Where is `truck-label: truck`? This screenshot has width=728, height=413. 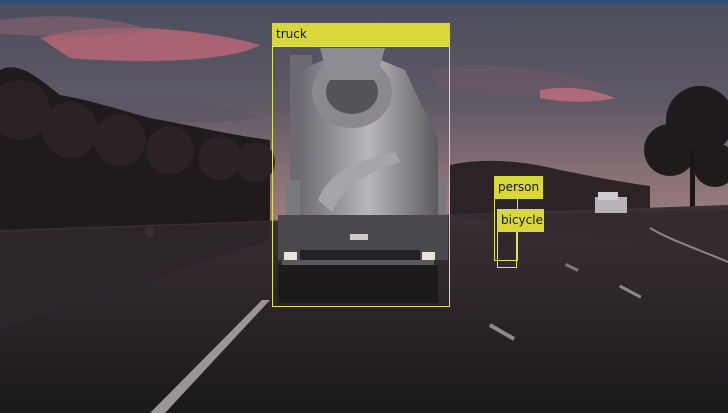
truck-label: truck is located at coordinates (361, 34).